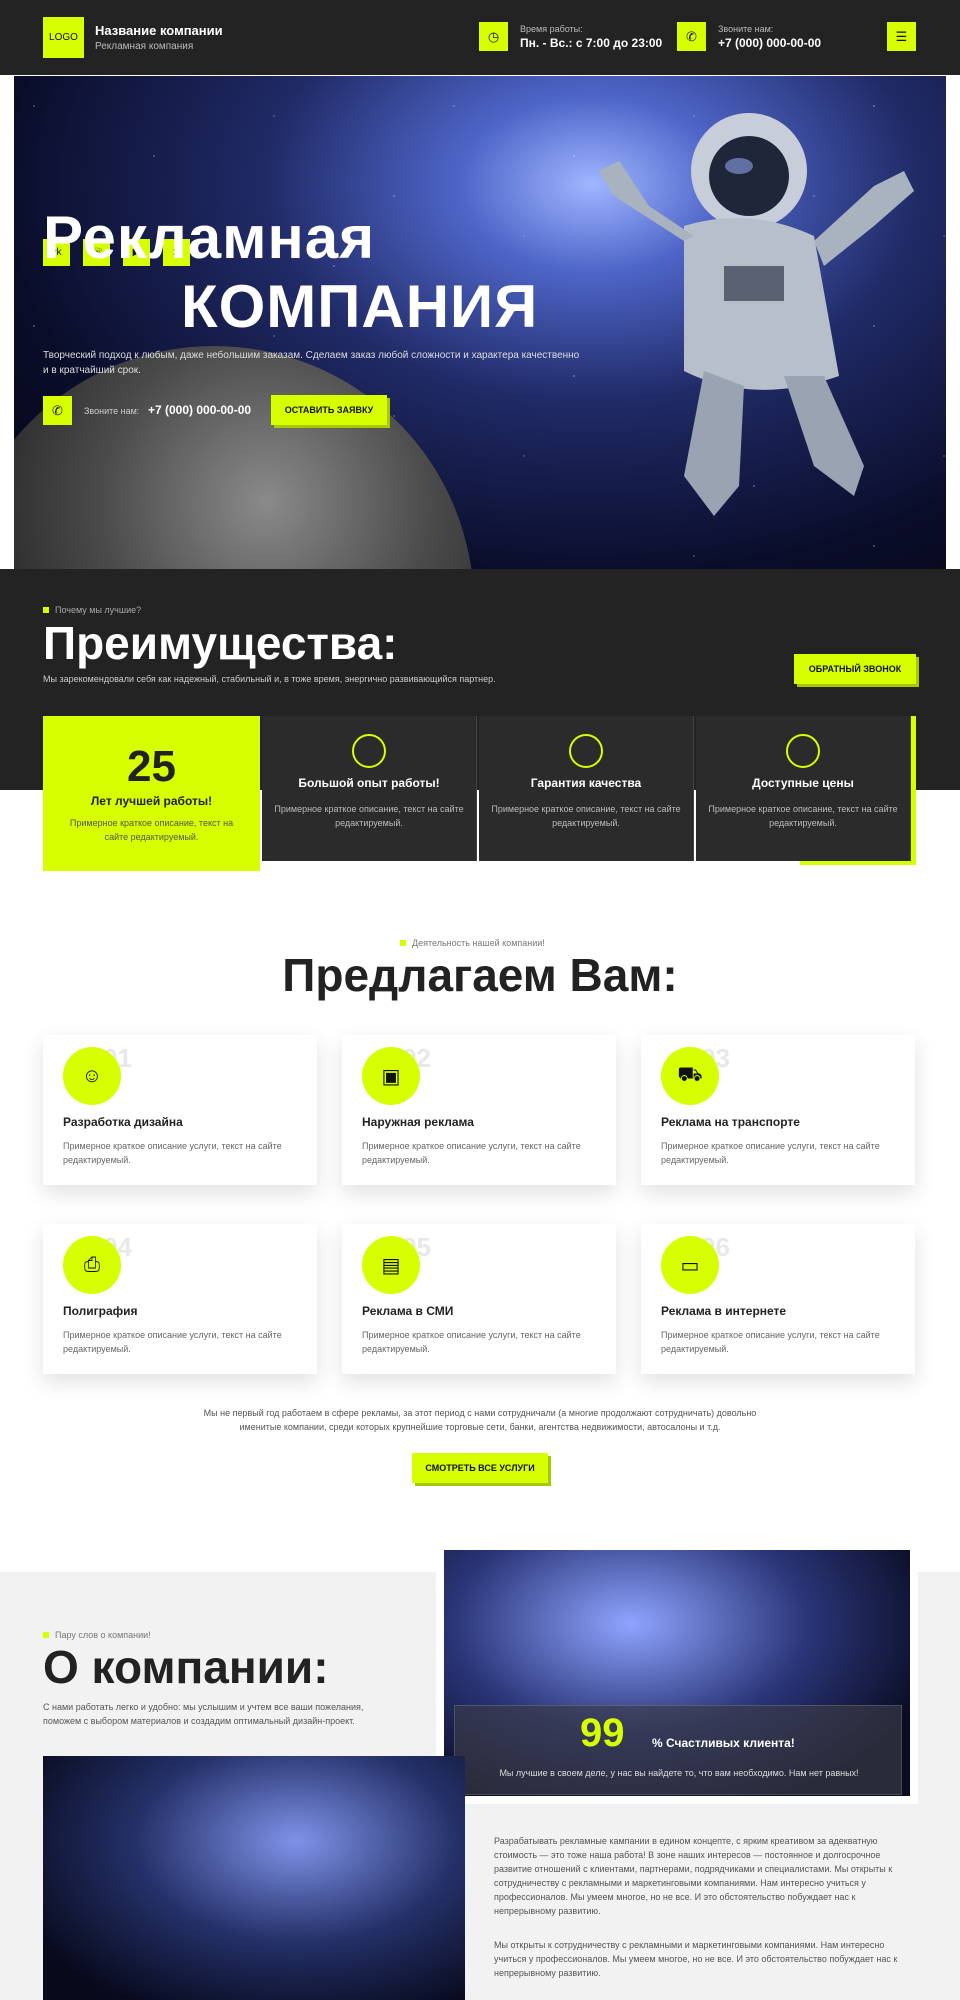 The height and width of the screenshot is (2000, 960). Describe the element at coordinates (724, 1311) in the screenshot. I see `service-title: Реклама в интернете` at that location.